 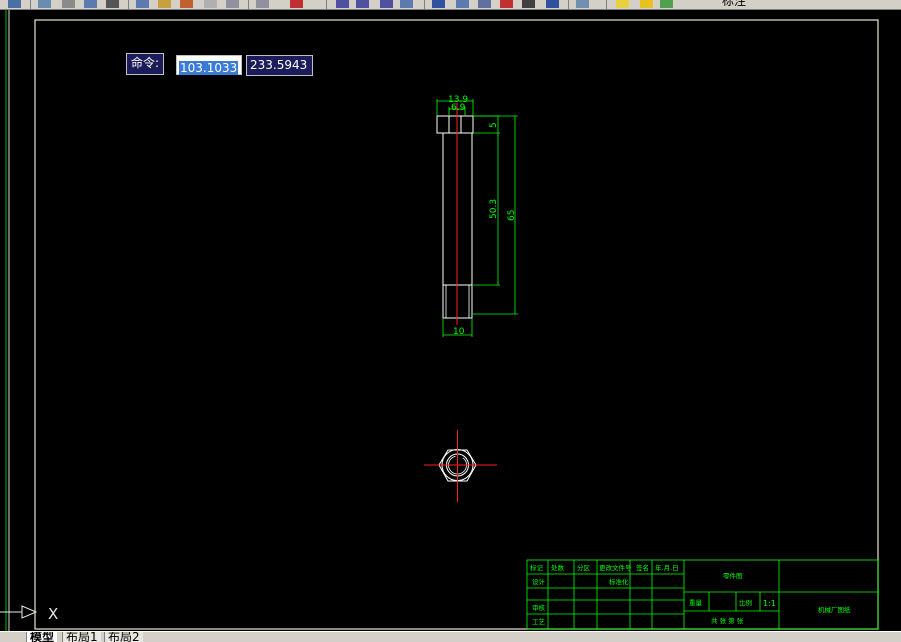 What do you see at coordinates (450, 636) in the screenshot?
I see `layout-tab-bar: 模型 布局1 布局2` at bounding box center [450, 636].